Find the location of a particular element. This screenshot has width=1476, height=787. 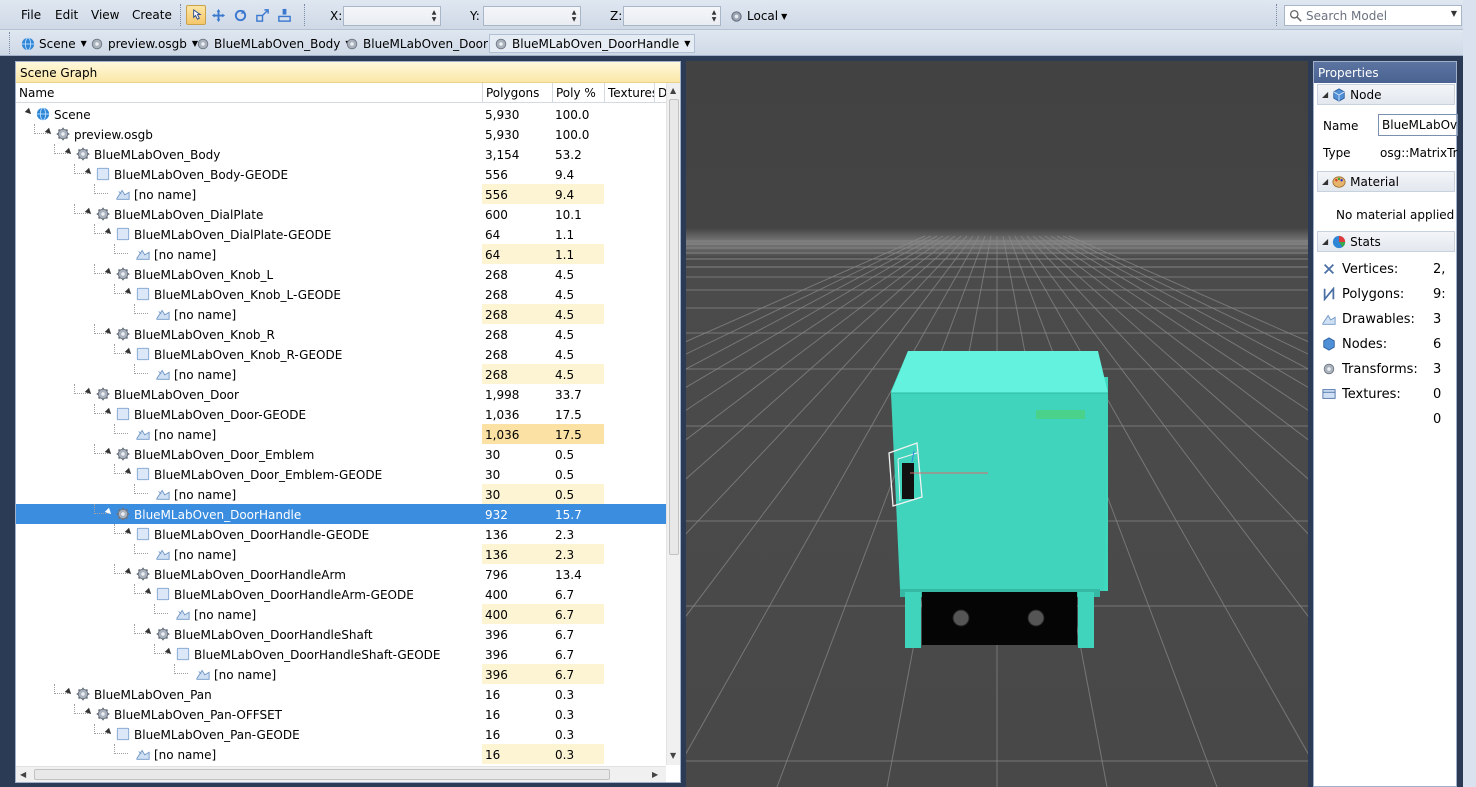

breadcrumb-body: BlueMLabOven_Body ▼ is located at coordinates (274, 43).